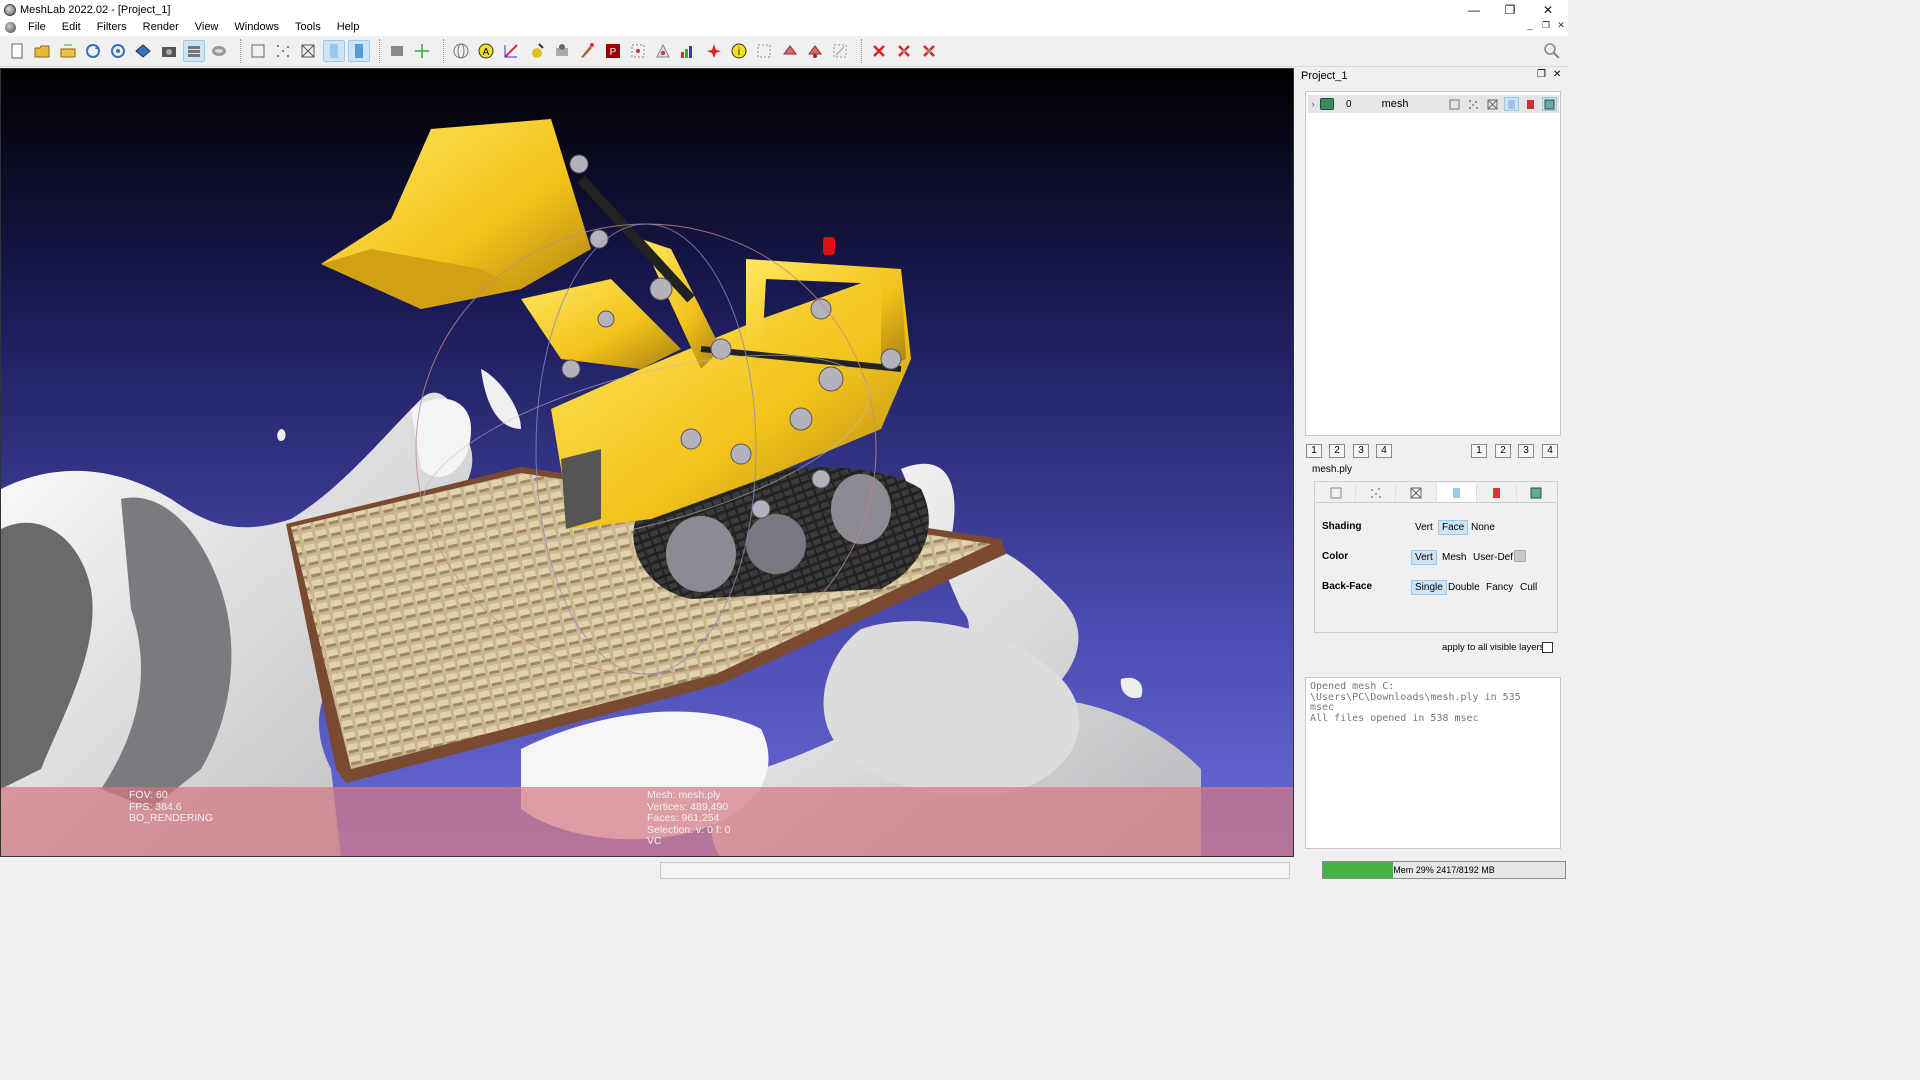 The height and width of the screenshot is (1080, 1920). Describe the element at coordinates (587, 51) in the screenshot. I see `paint-icon` at that location.